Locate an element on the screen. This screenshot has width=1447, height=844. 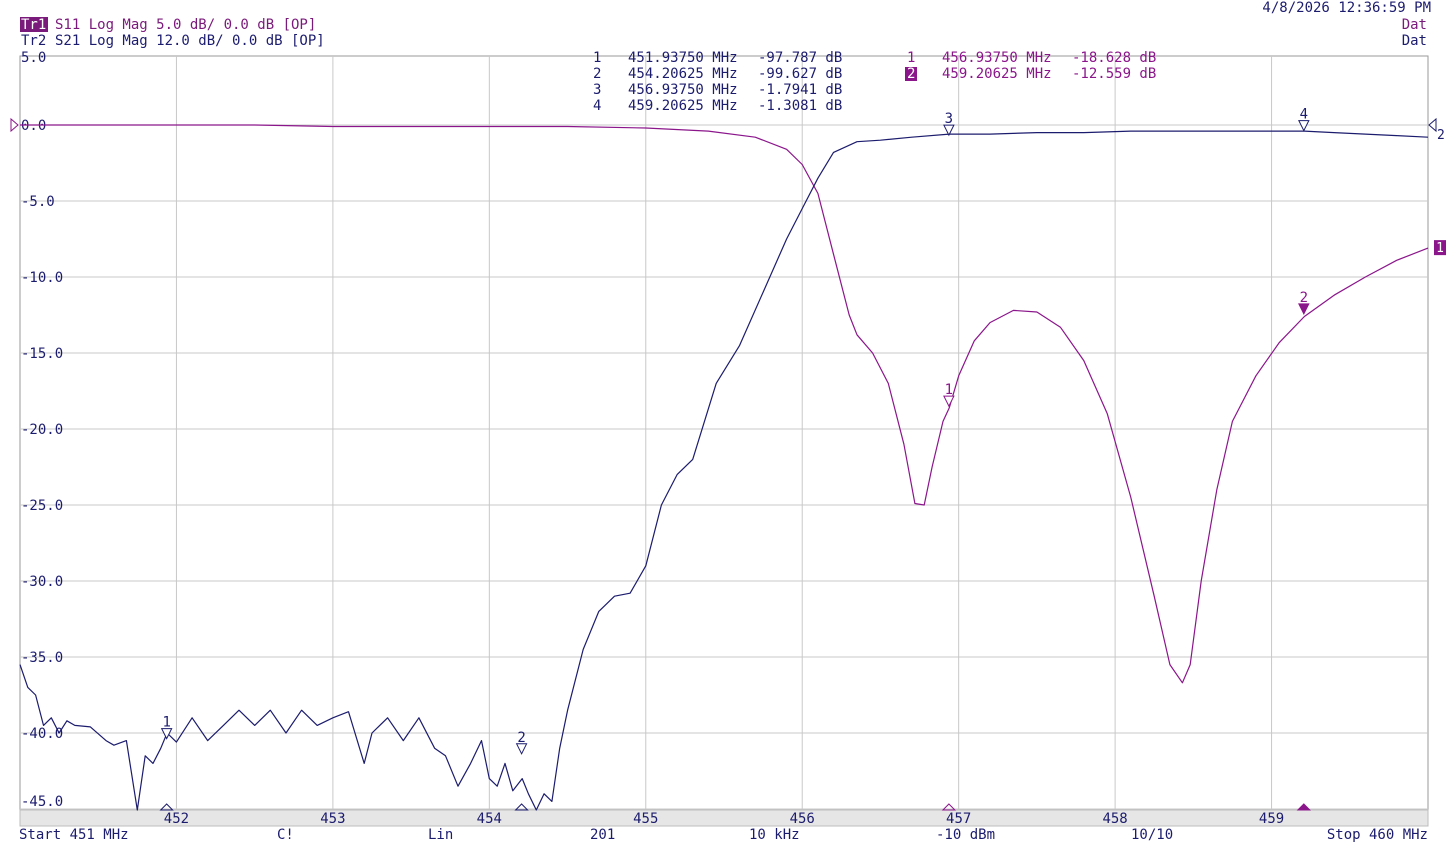
trace1-data-label: Dat is located at coordinates (1414, 25).